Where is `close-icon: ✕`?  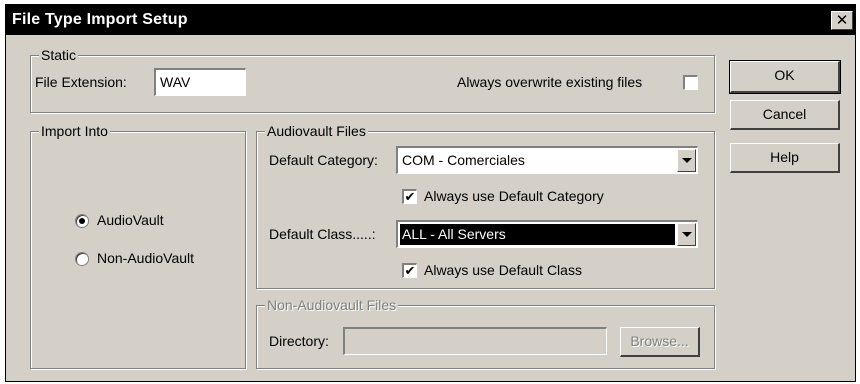 close-icon: ✕ is located at coordinates (842, 20).